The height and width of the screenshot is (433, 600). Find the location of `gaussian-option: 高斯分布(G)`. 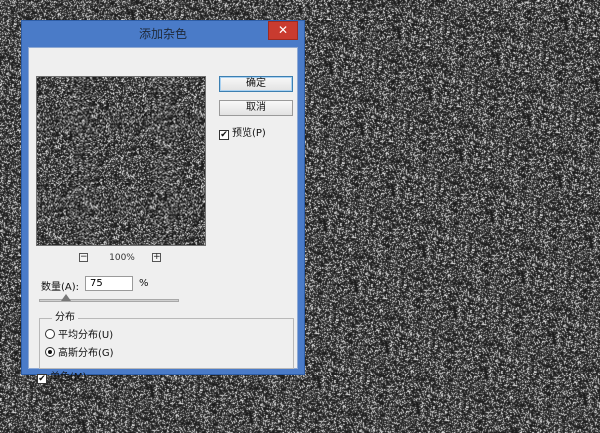

gaussian-option: 高斯分布(G) is located at coordinates (79, 353).